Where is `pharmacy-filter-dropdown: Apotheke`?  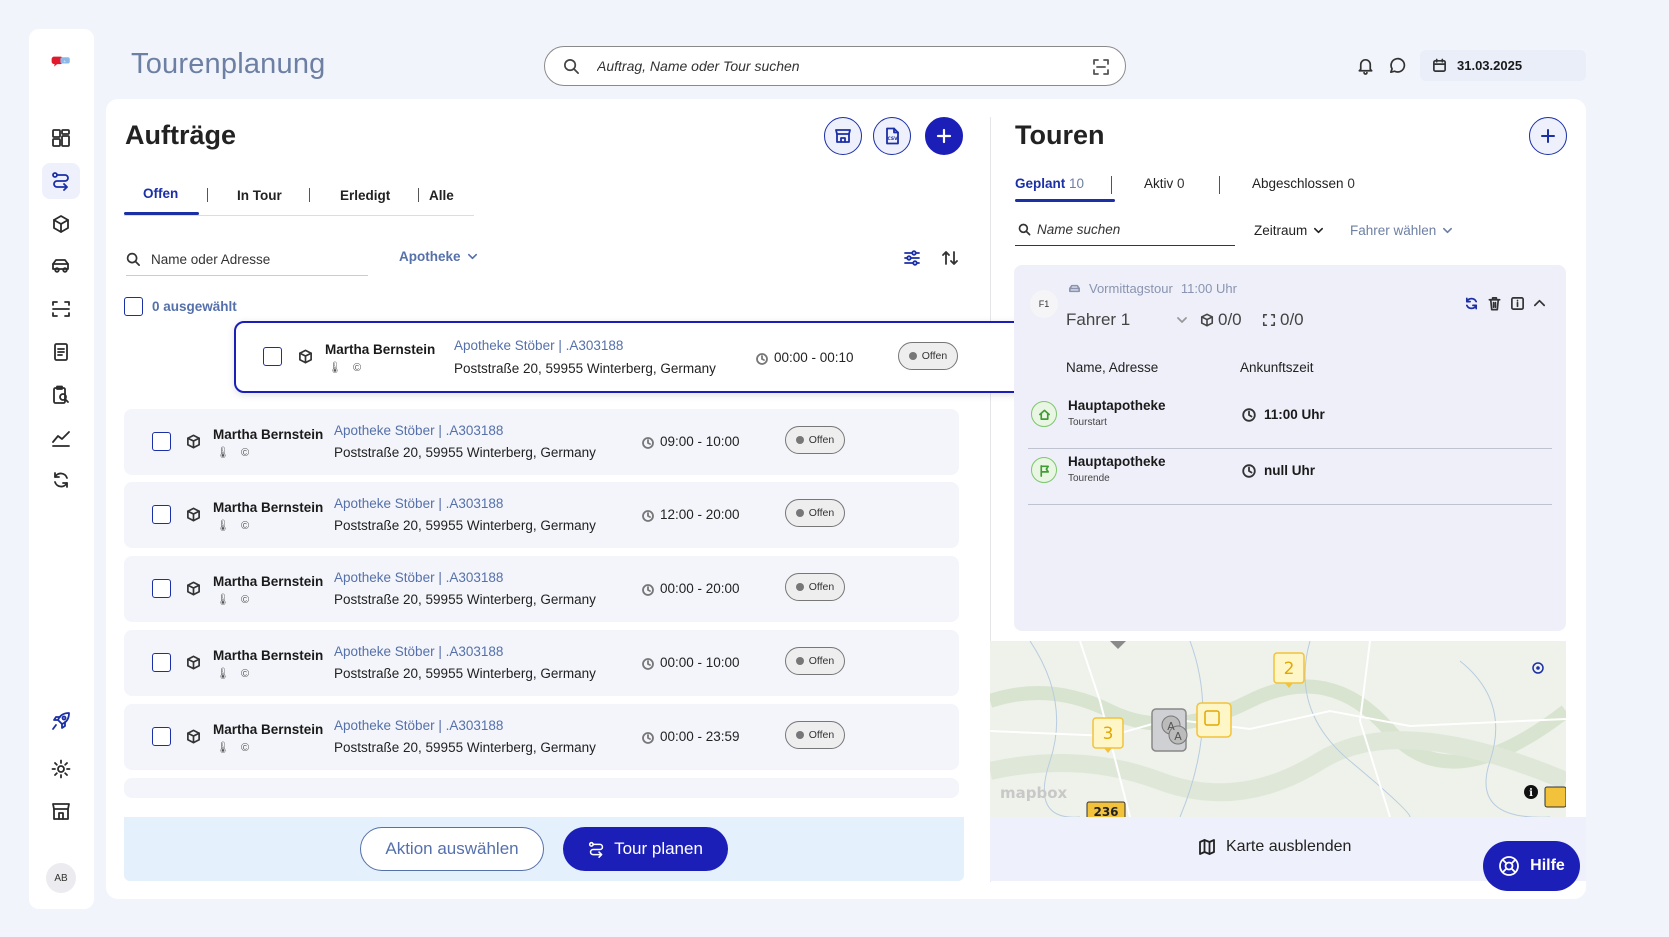 pharmacy-filter-dropdown: Apotheke is located at coordinates (438, 256).